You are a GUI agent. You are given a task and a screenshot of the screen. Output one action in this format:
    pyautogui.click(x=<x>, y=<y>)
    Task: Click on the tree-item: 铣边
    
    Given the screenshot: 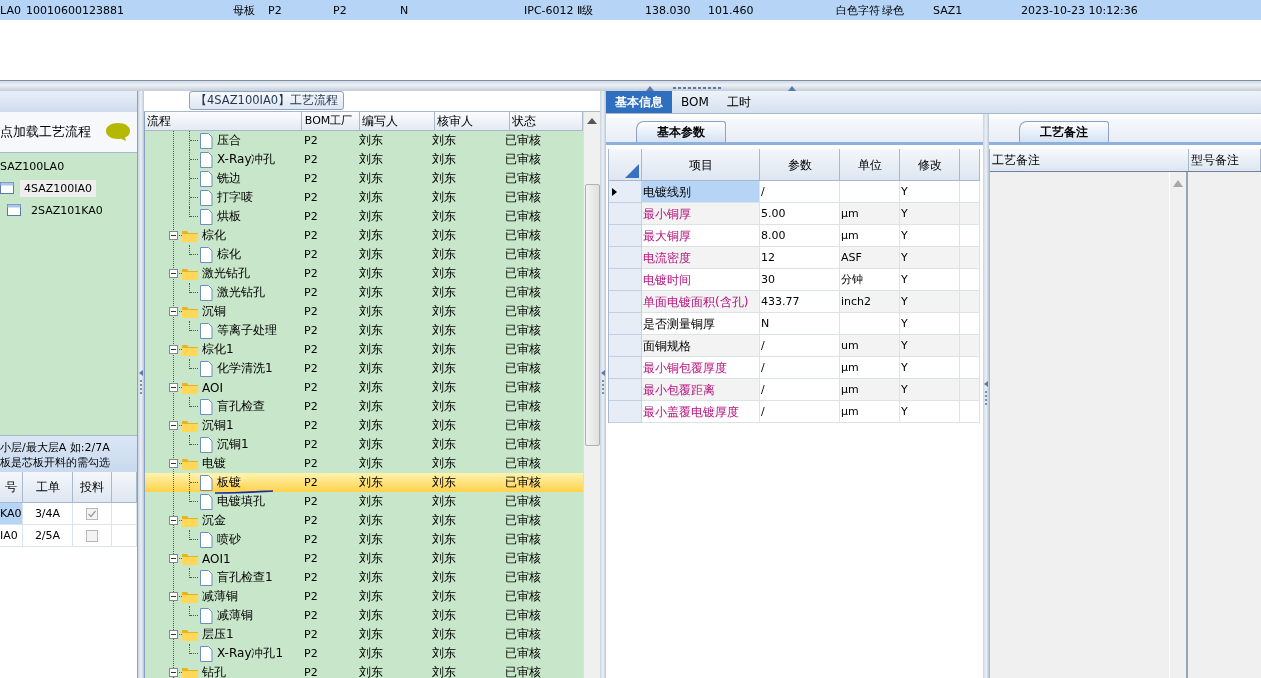 What is the action you would take?
    pyautogui.click(x=222, y=178)
    